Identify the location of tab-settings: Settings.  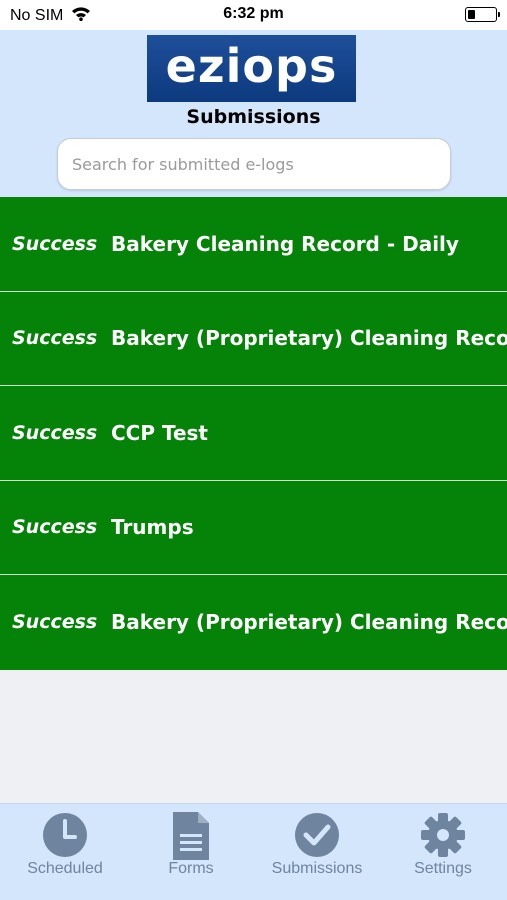
(443, 852).